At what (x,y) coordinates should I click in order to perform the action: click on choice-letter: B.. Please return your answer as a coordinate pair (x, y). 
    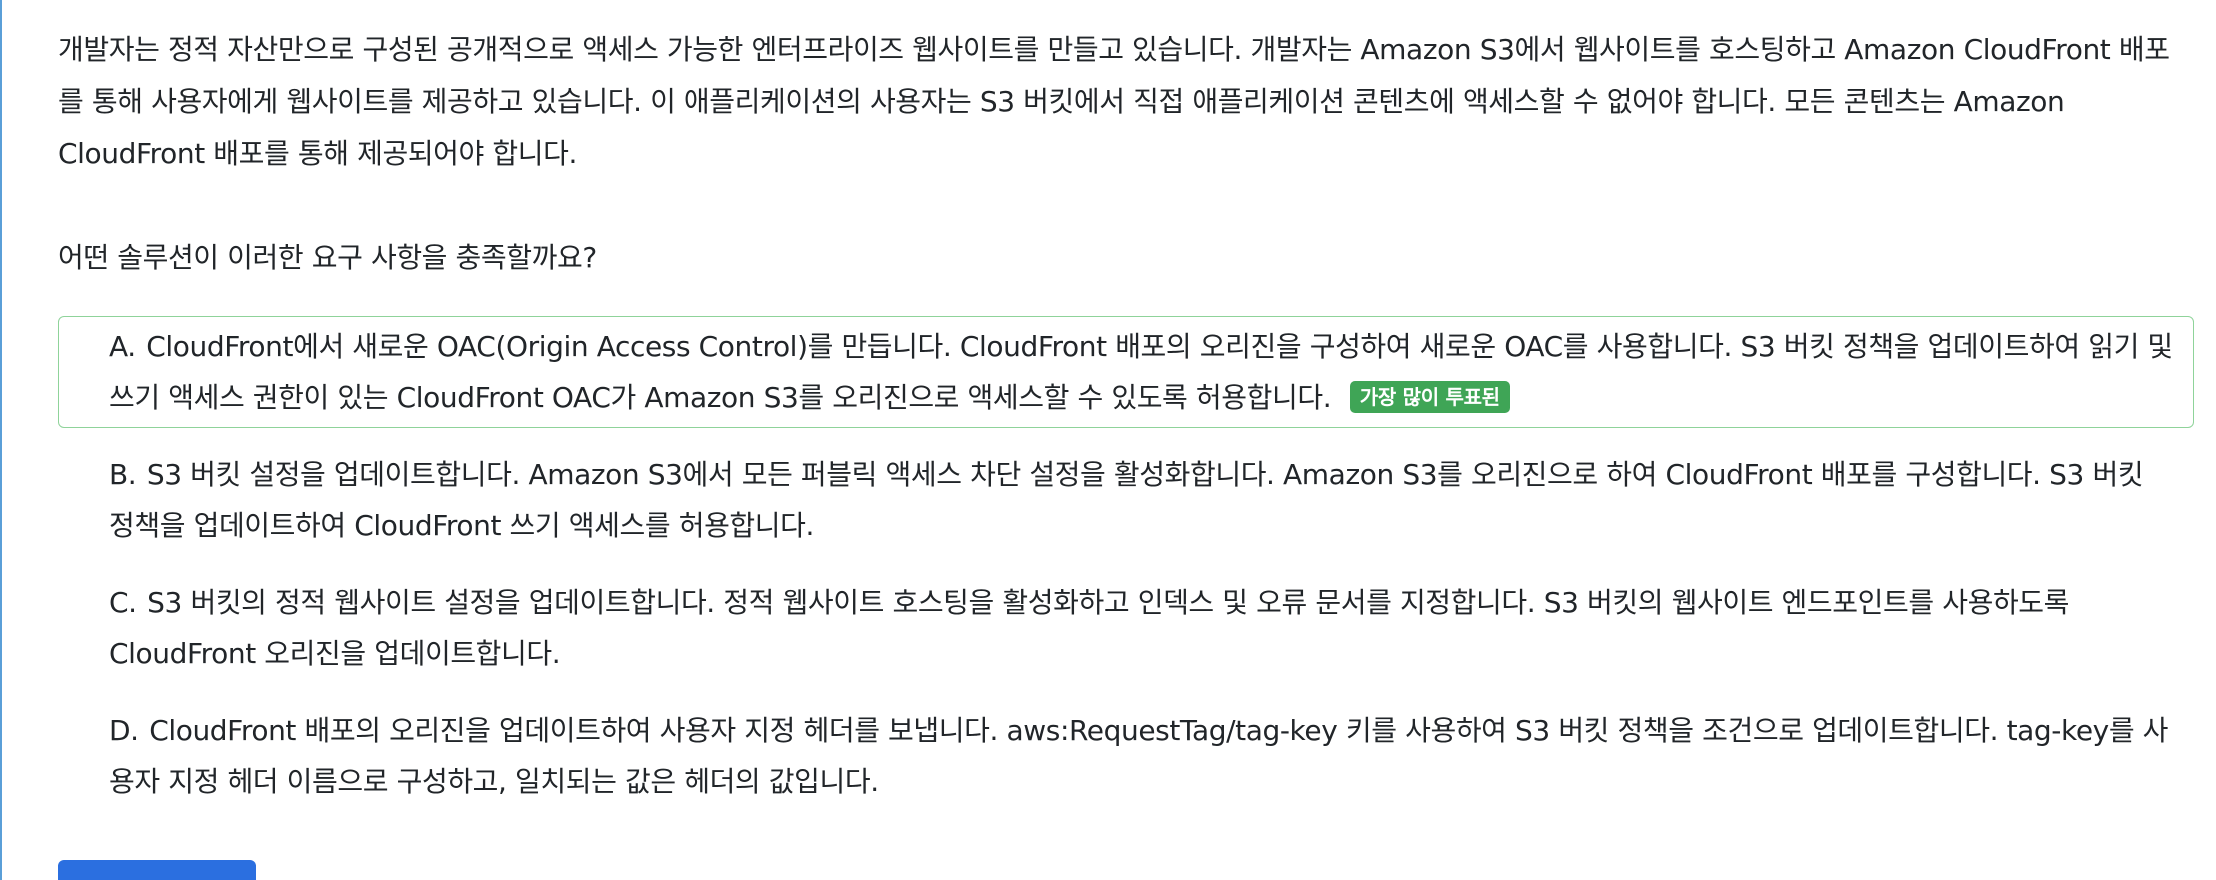
    Looking at the image, I should click on (123, 474).